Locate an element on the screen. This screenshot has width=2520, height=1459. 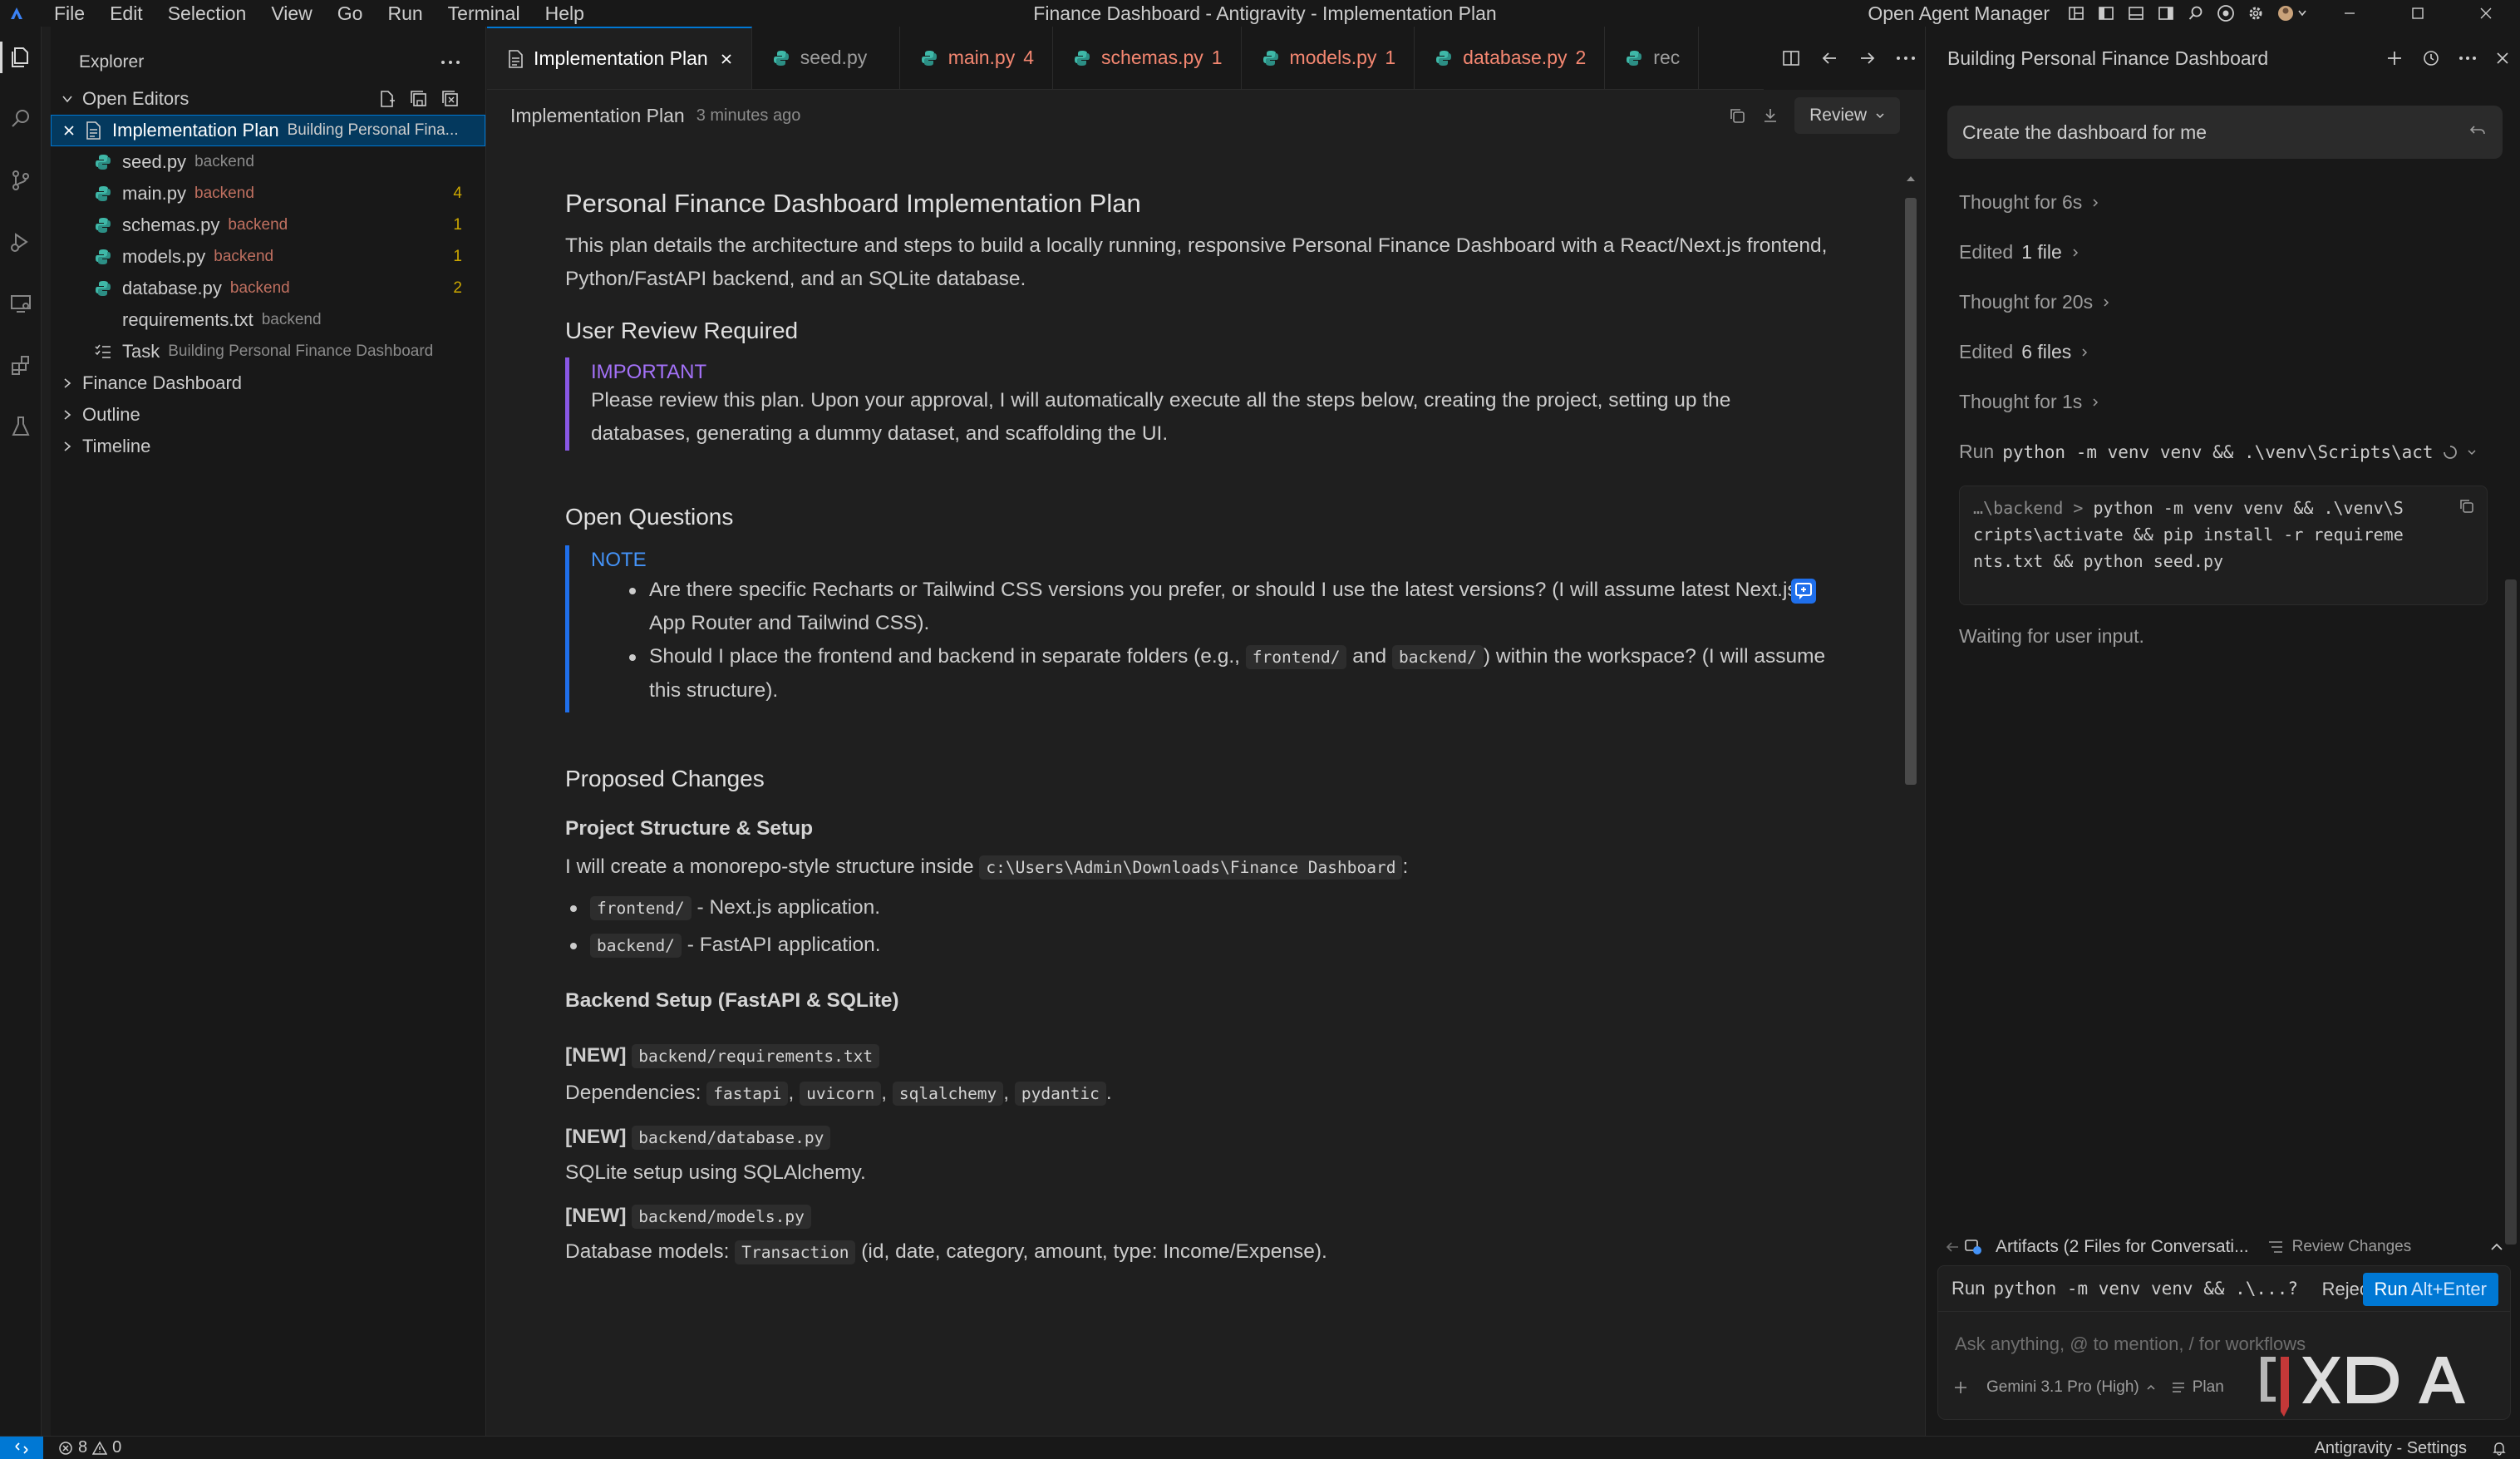
search-icon is located at coordinates (2196, 13).